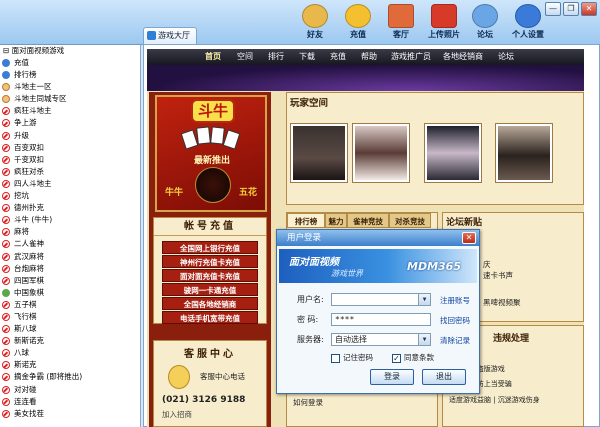  I want to click on game-poster: 斗牛 最新推出 牛牛 五花, so click(211, 153).